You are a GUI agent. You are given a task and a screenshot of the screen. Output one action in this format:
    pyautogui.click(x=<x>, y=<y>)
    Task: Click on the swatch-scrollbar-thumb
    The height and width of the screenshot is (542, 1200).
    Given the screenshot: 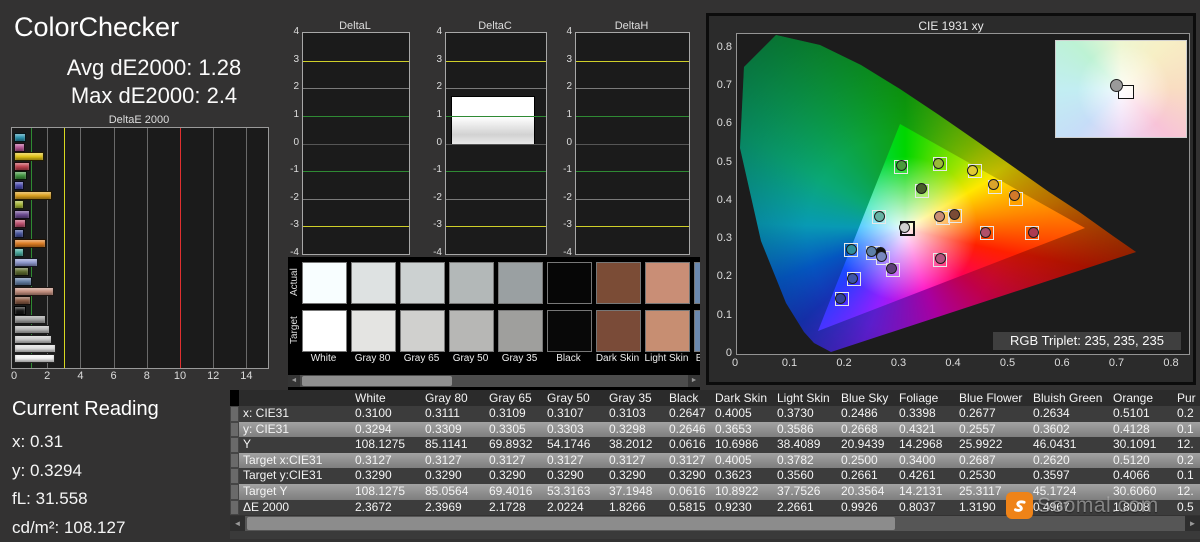 What is the action you would take?
    pyautogui.click(x=377, y=381)
    